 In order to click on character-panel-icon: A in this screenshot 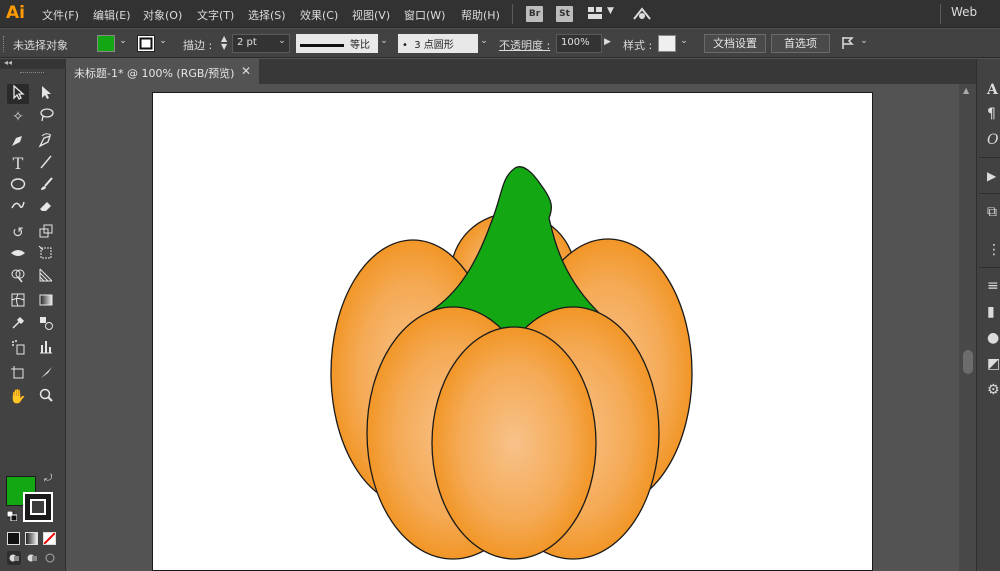, I will do `click(993, 90)`.